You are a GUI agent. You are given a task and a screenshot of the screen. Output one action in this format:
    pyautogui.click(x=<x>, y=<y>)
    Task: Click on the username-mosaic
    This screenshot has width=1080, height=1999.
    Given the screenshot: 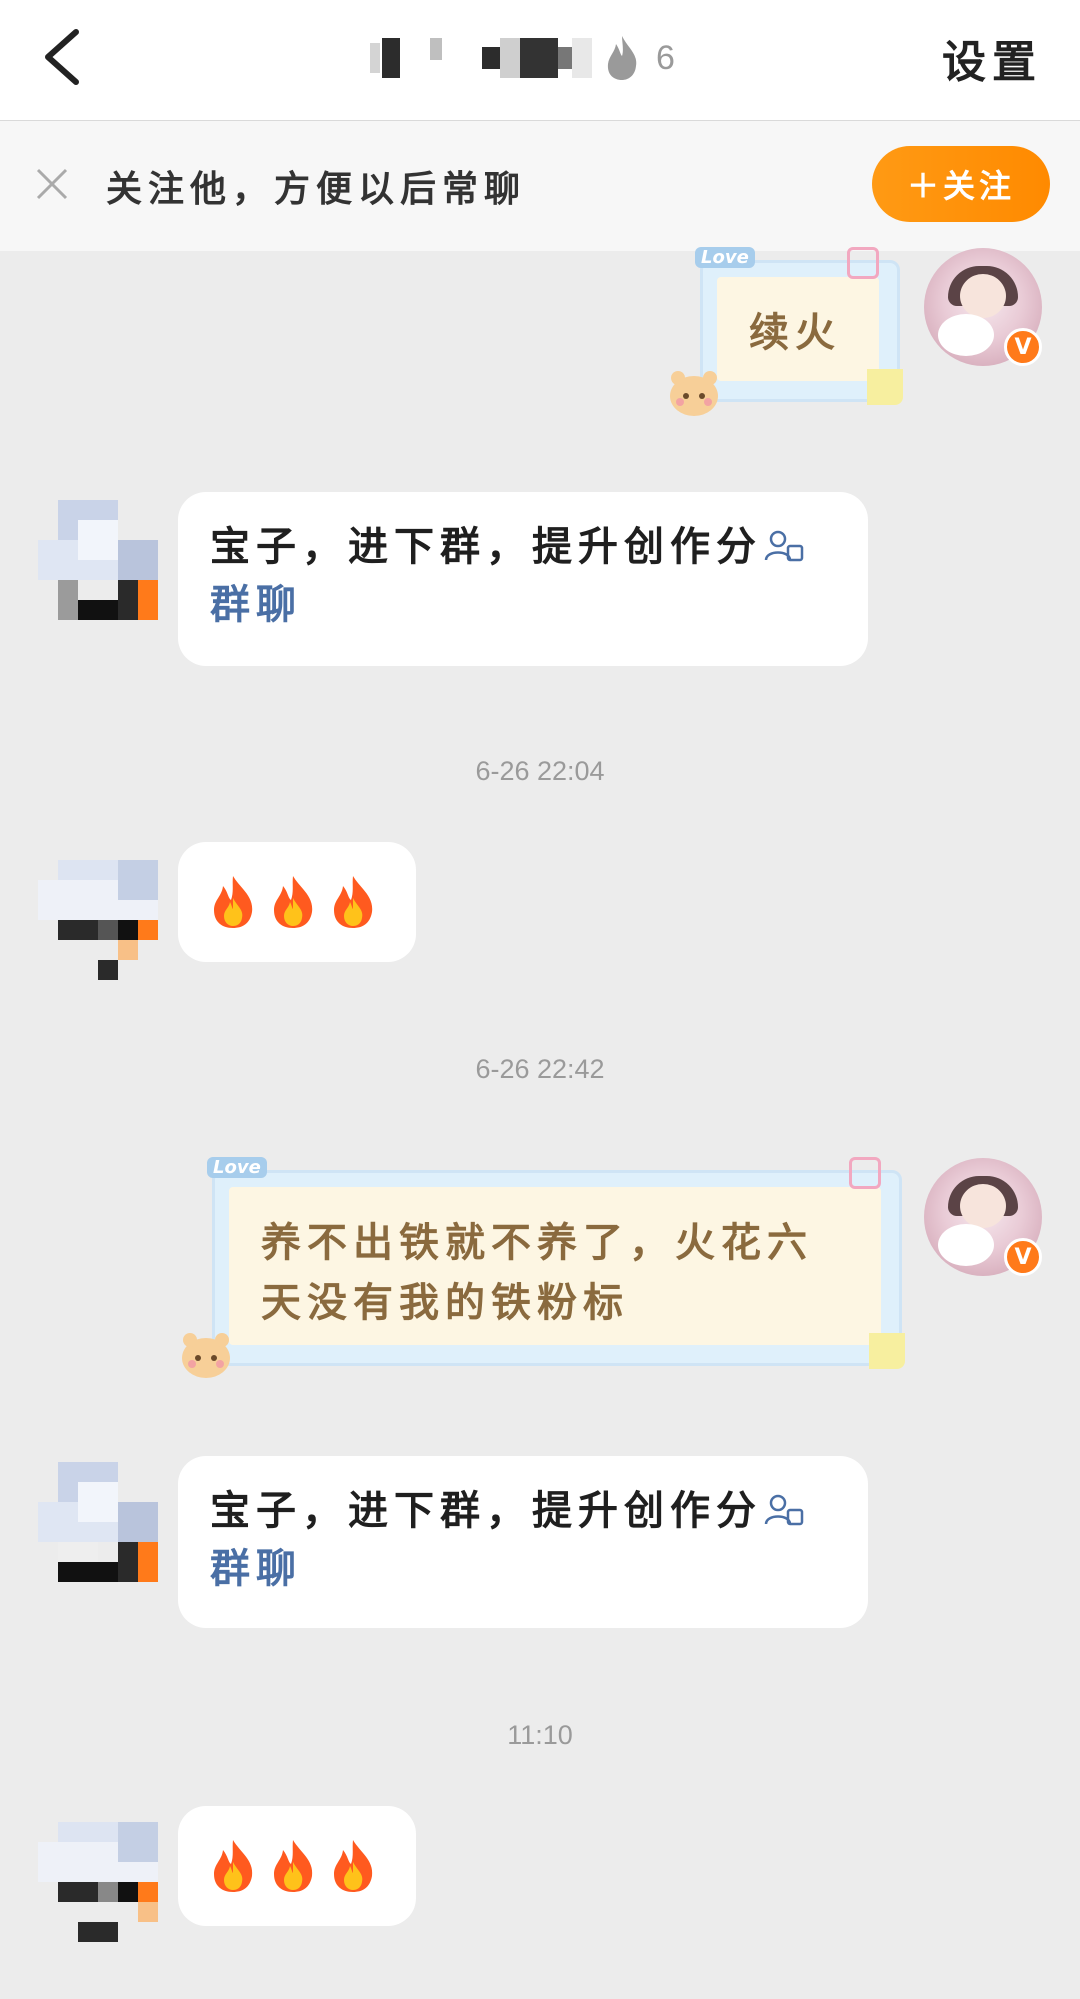 What is the action you would take?
    pyautogui.click(x=481, y=58)
    